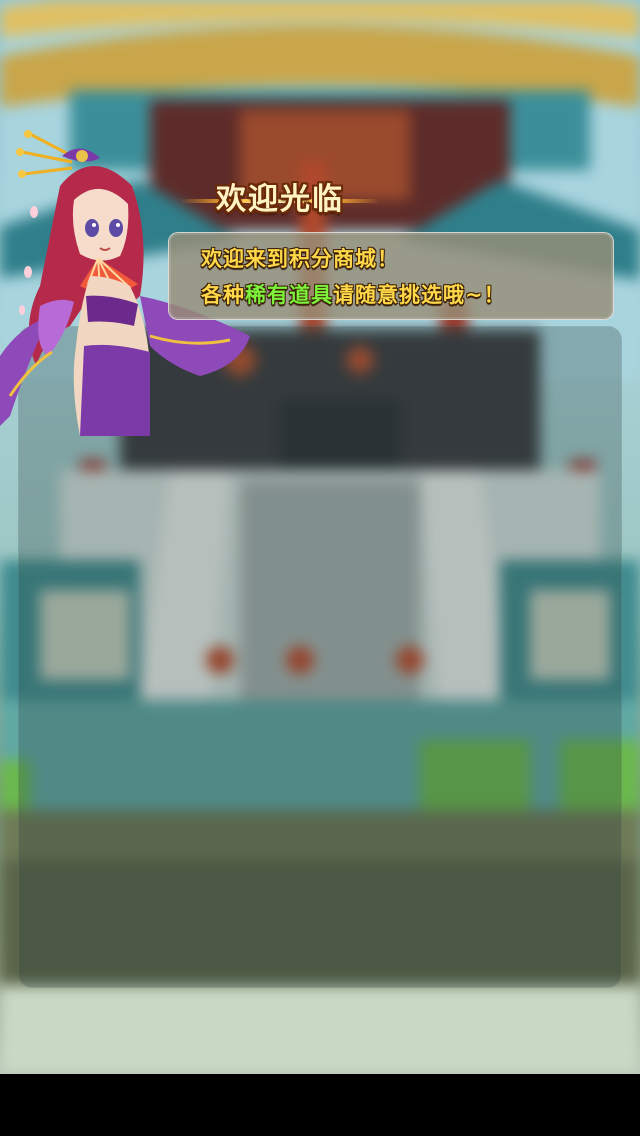 The height and width of the screenshot is (1136, 640). I want to click on speech-line-2: 各种稀有道具请随意挑选哦~！, so click(353, 295).